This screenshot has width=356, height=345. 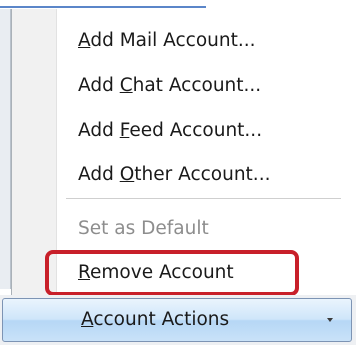 What do you see at coordinates (5, 149) in the screenshot?
I see `window-left-edge` at bounding box center [5, 149].